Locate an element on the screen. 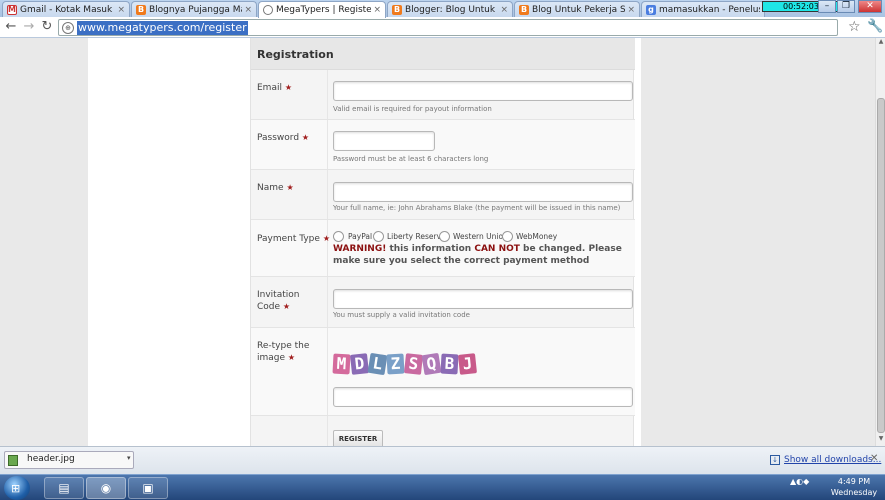 The width and height of the screenshot is (885, 500). back-button: ← is located at coordinates (11, 27).